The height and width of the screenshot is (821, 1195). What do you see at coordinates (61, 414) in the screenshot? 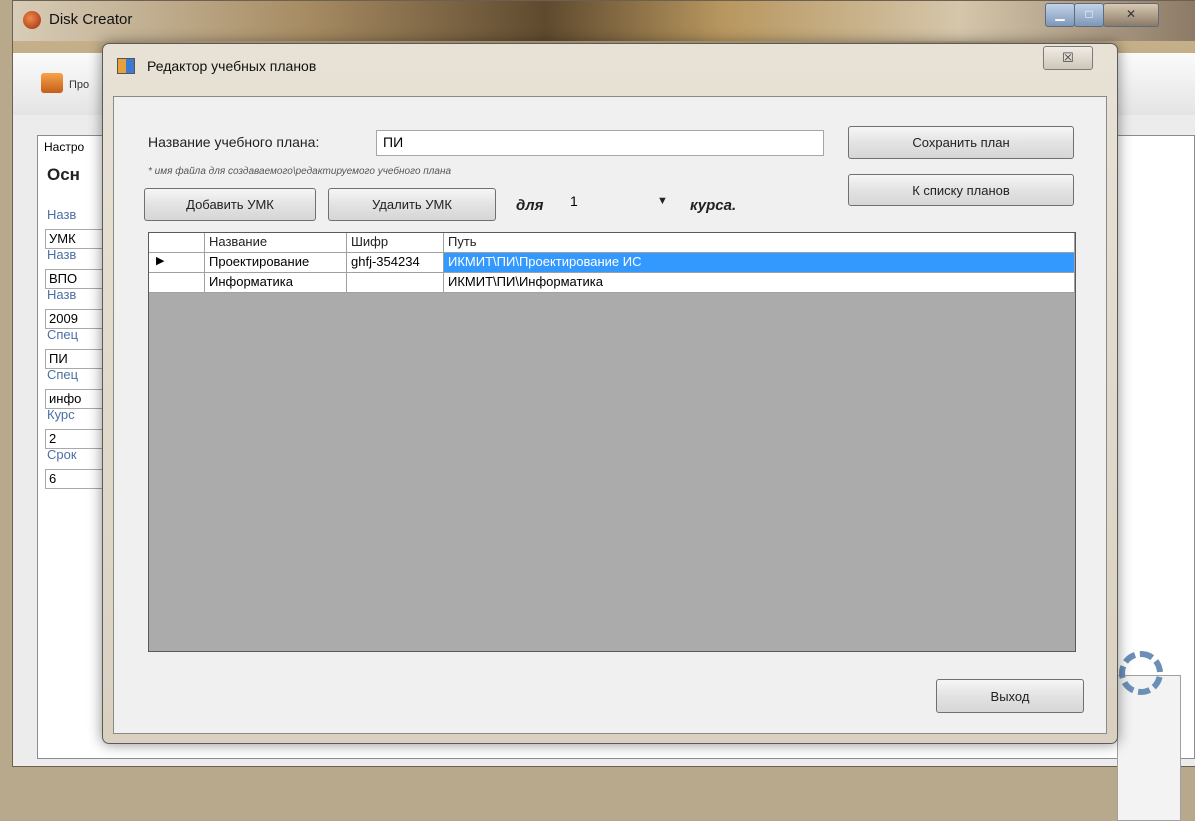
I see `main-field-label: Курс` at bounding box center [61, 414].